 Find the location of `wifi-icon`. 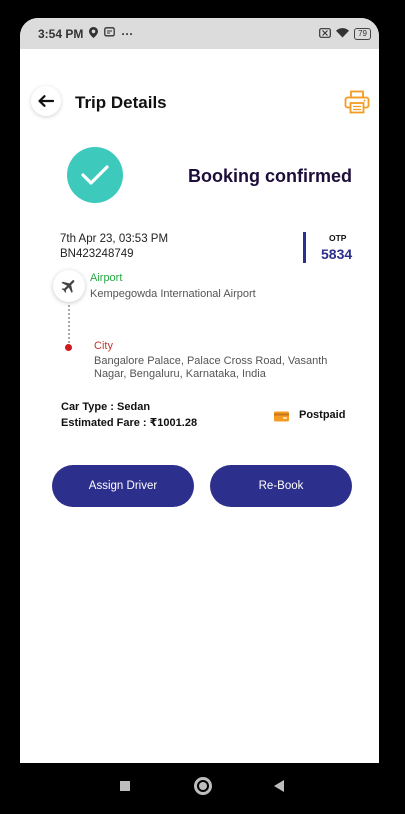

wifi-icon is located at coordinates (343, 34).